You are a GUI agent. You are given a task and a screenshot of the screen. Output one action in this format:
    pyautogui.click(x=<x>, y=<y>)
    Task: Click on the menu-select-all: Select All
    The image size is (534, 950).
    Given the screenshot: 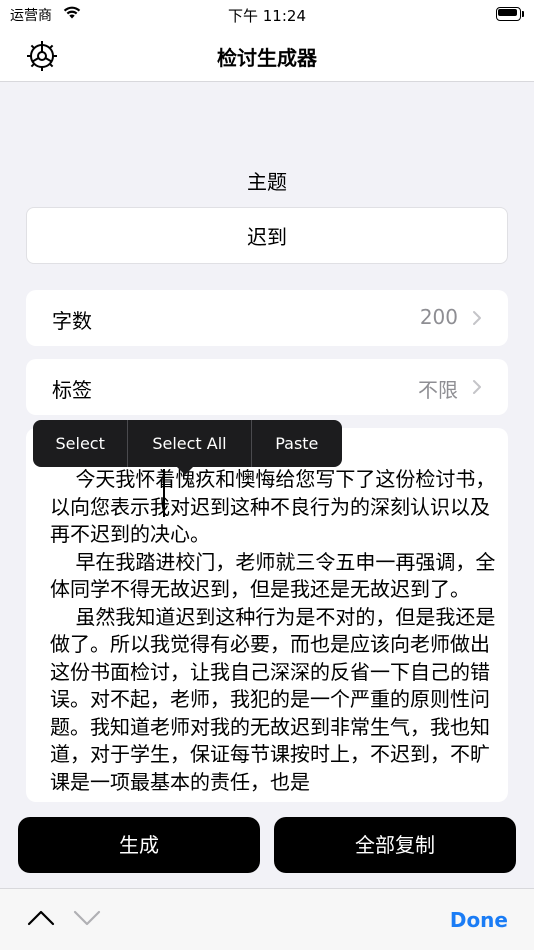 What is the action you would take?
    pyautogui.click(x=189, y=443)
    